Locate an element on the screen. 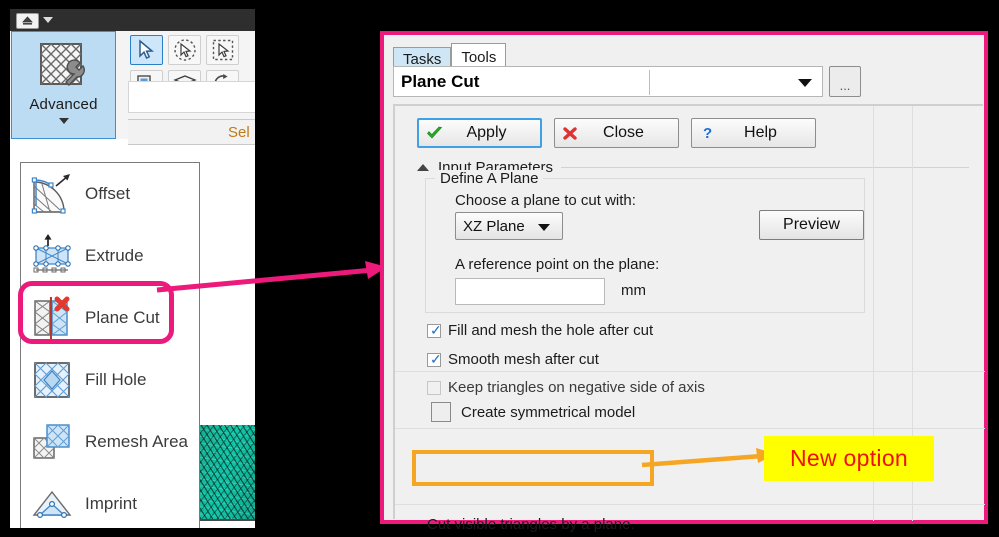 This screenshot has height=537, width=999. menu-item-plane-cut: Plane Cut is located at coordinates (110, 318).